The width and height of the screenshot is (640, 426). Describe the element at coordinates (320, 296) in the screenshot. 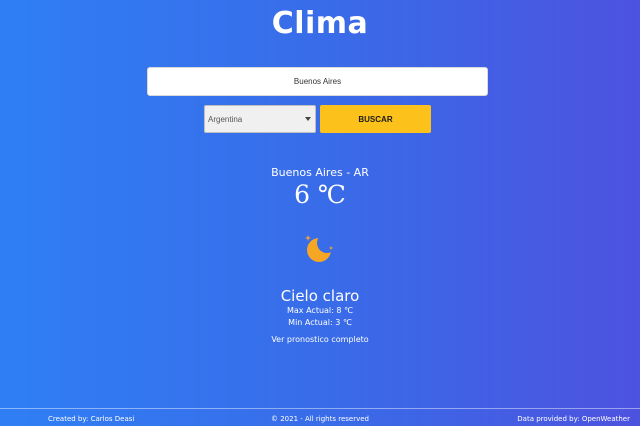

I see `weather-description: Cielo claro` at that location.